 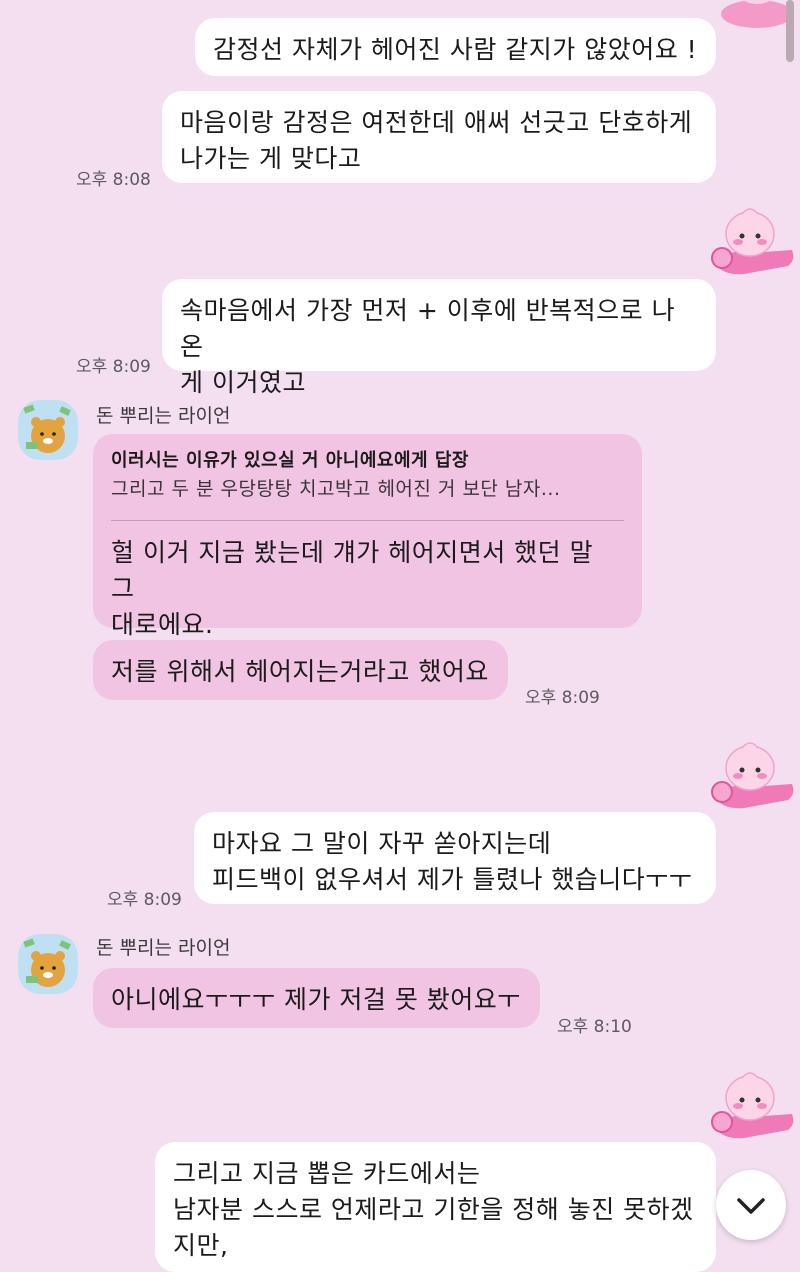 I want to click on message-bubble-1: 감정선 자체가 헤어진 사람 같지가 않았어요 !, so click(x=455, y=47).